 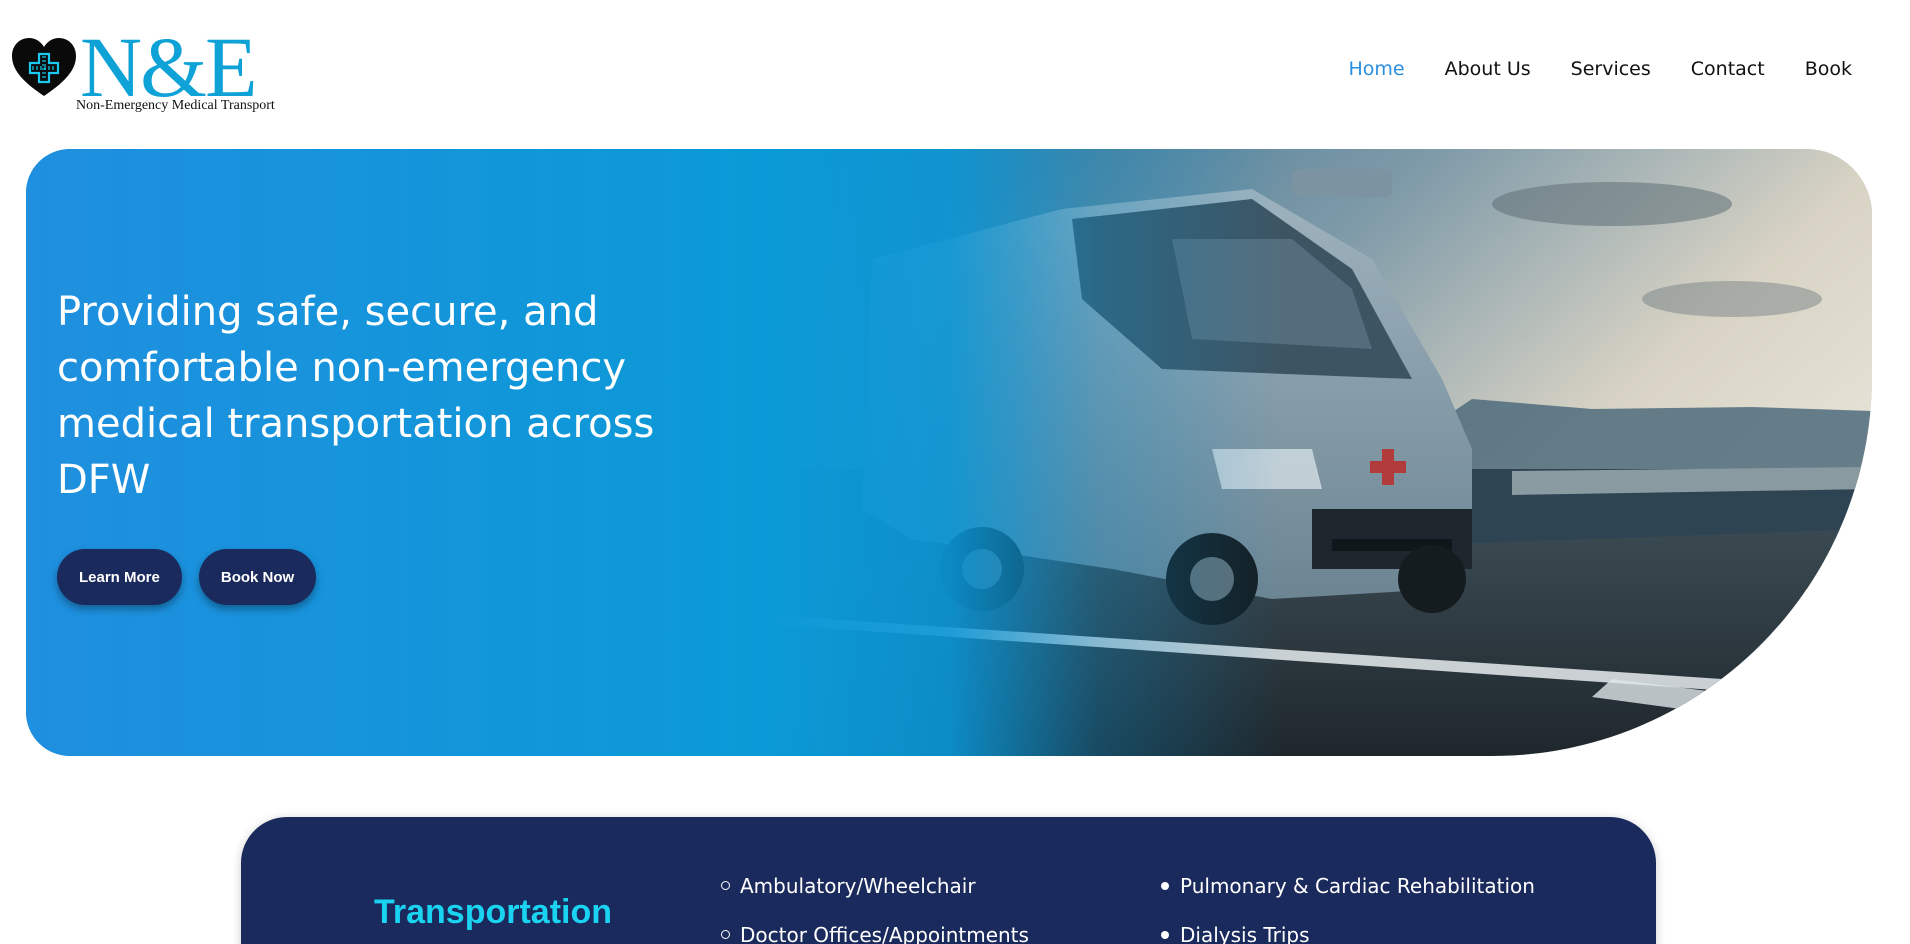 I want to click on learn-more-button: Learn More, so click(x=119, y=577).